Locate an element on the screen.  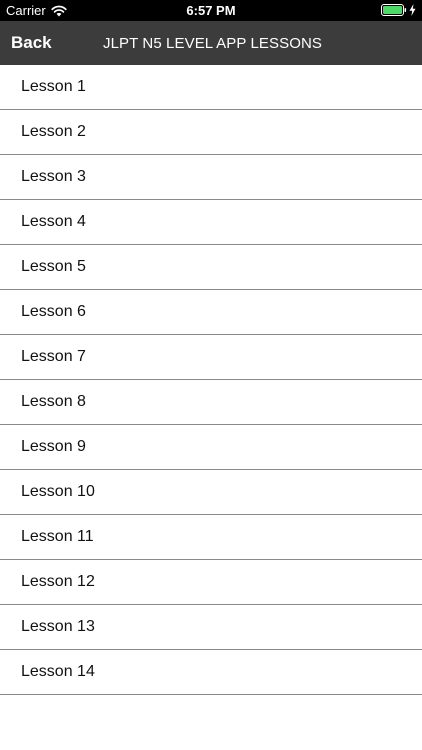
status-bar: Carrier 6:57 PM is located at coordinates (211, 10).